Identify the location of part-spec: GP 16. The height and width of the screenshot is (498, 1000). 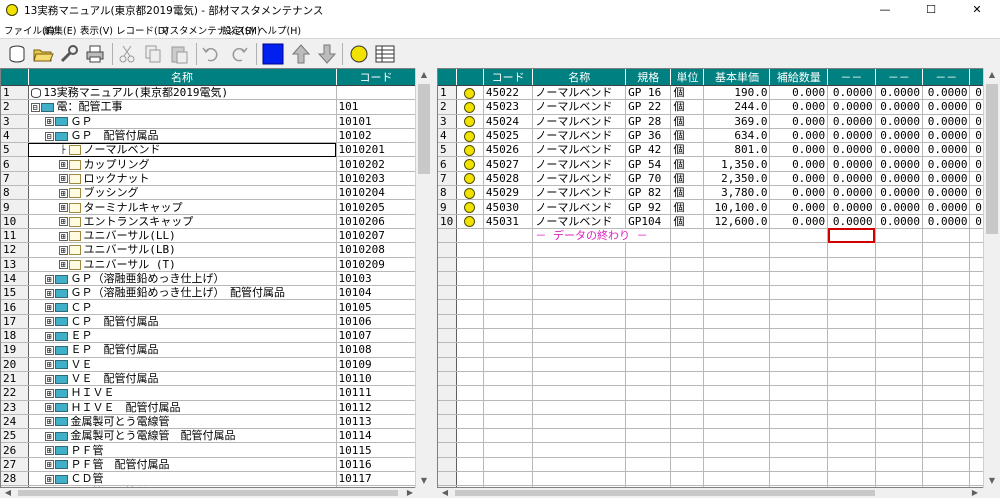
(648, 93).